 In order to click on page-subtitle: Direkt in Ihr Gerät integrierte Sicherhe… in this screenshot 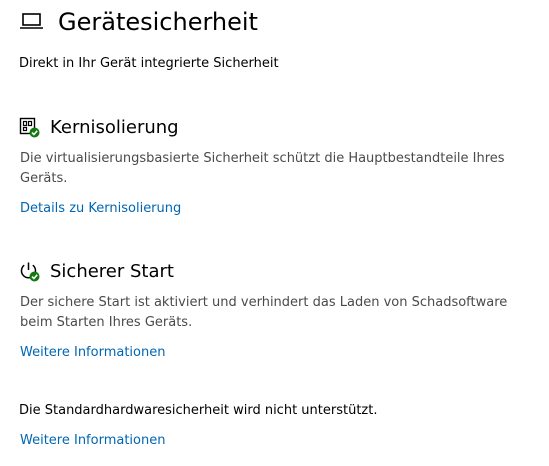, I will do `click(149, 63)`.